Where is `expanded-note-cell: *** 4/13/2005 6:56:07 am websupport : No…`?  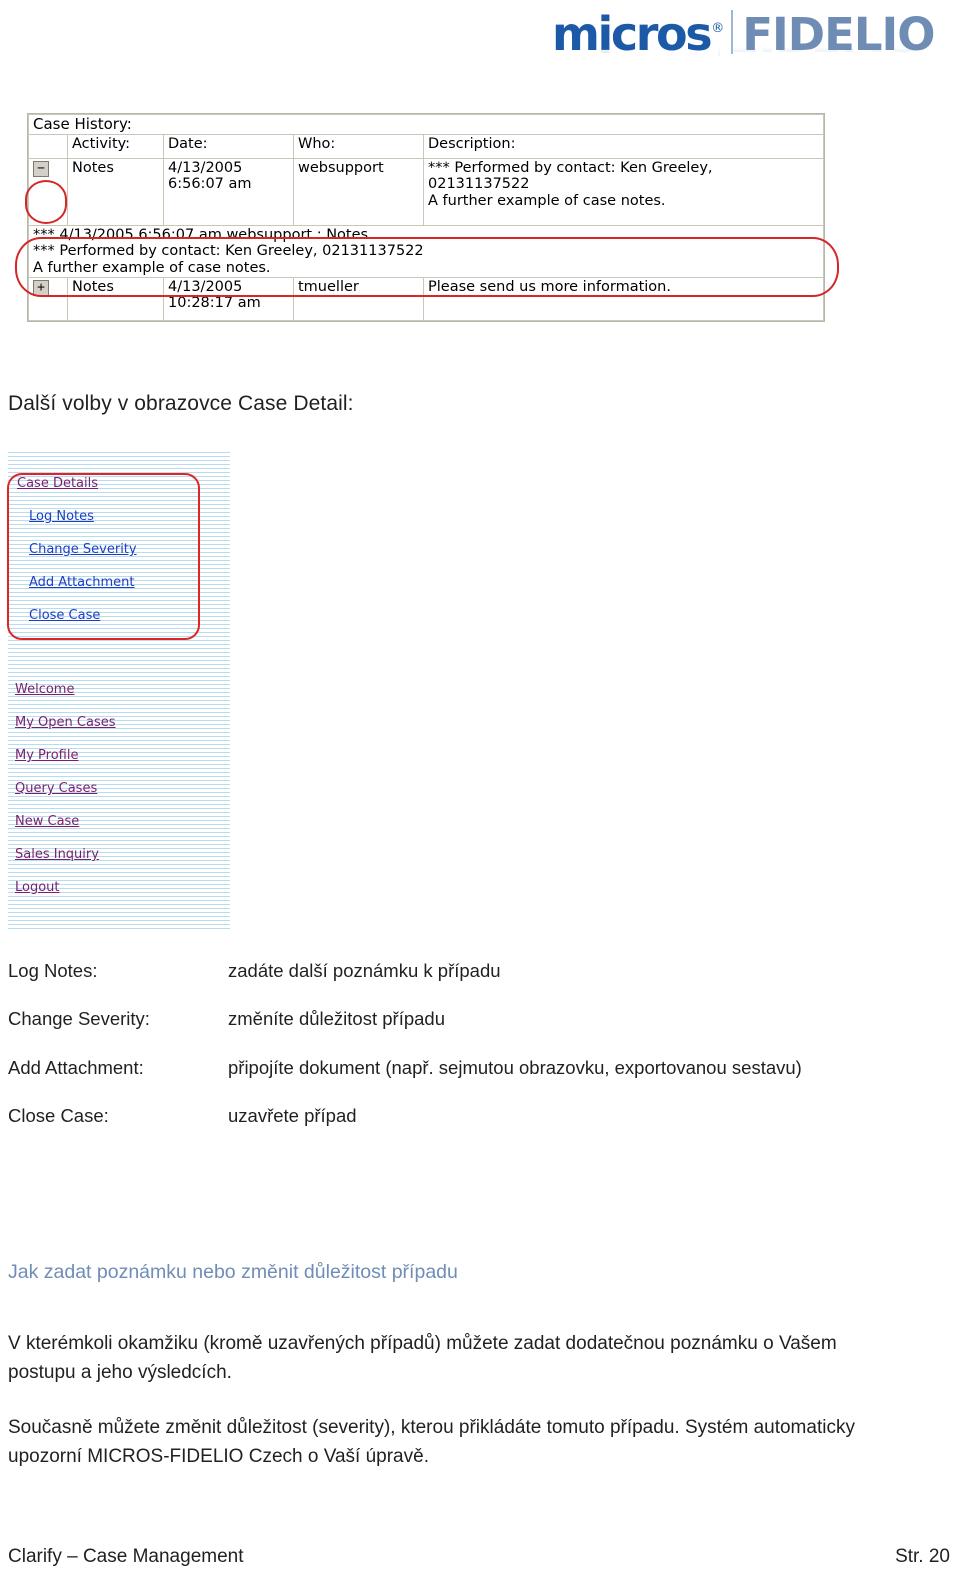 expanded-note-cell: *** 4/13/2005 6:56:07 am websupport : No… is located at coordinates (426, 251).